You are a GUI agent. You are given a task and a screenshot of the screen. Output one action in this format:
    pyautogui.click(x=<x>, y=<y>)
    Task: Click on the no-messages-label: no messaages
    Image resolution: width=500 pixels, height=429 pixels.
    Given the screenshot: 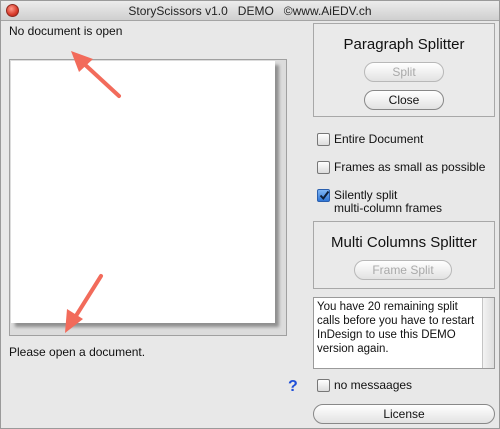 What is the action you would take?
    pyautogui.click(x=373, y=385)
    